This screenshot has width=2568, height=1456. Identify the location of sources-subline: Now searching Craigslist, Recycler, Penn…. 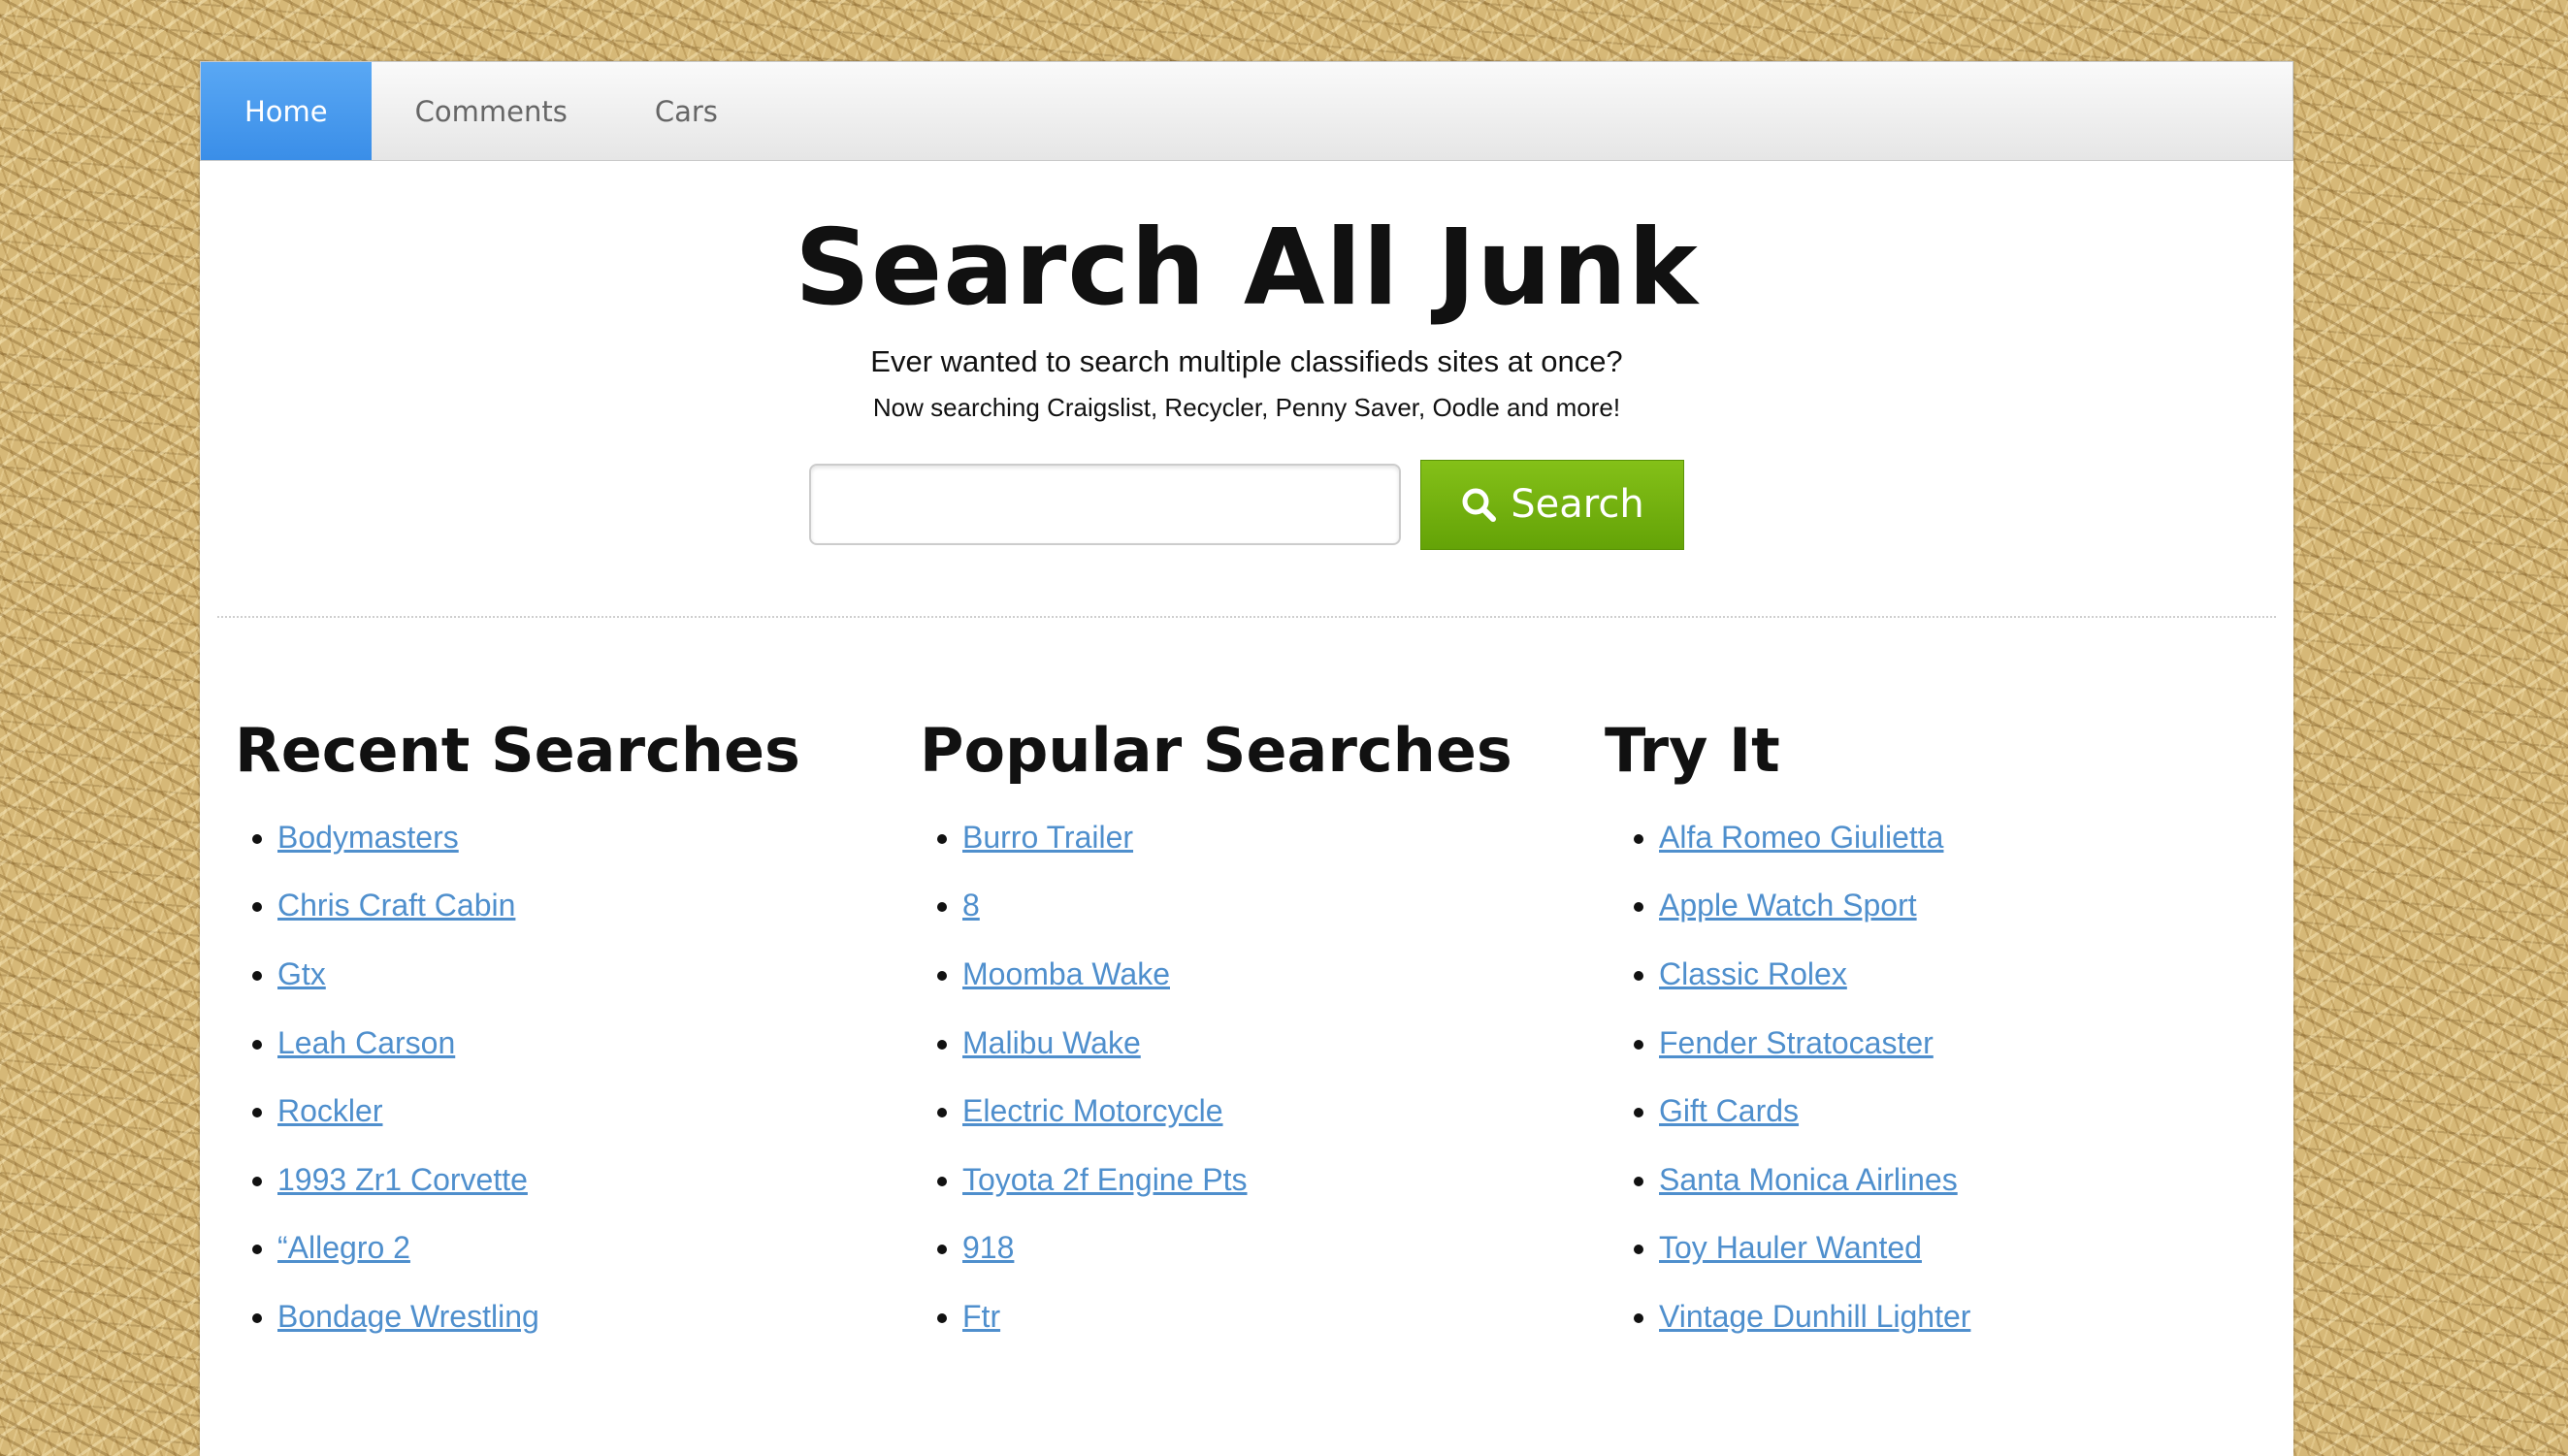
(1246, 407).